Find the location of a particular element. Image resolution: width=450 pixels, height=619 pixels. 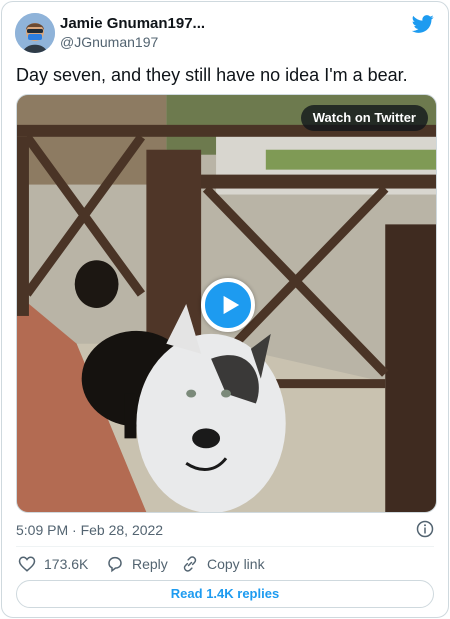

copy-link-button: Copy link is located at coordinates (223, 564).